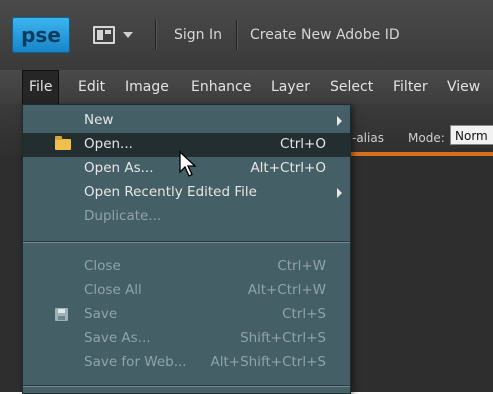  What do you see at coordinates (290, 87) in the screenshot?
I see `menu-layer: Layer` at bounding box center [290, 87].